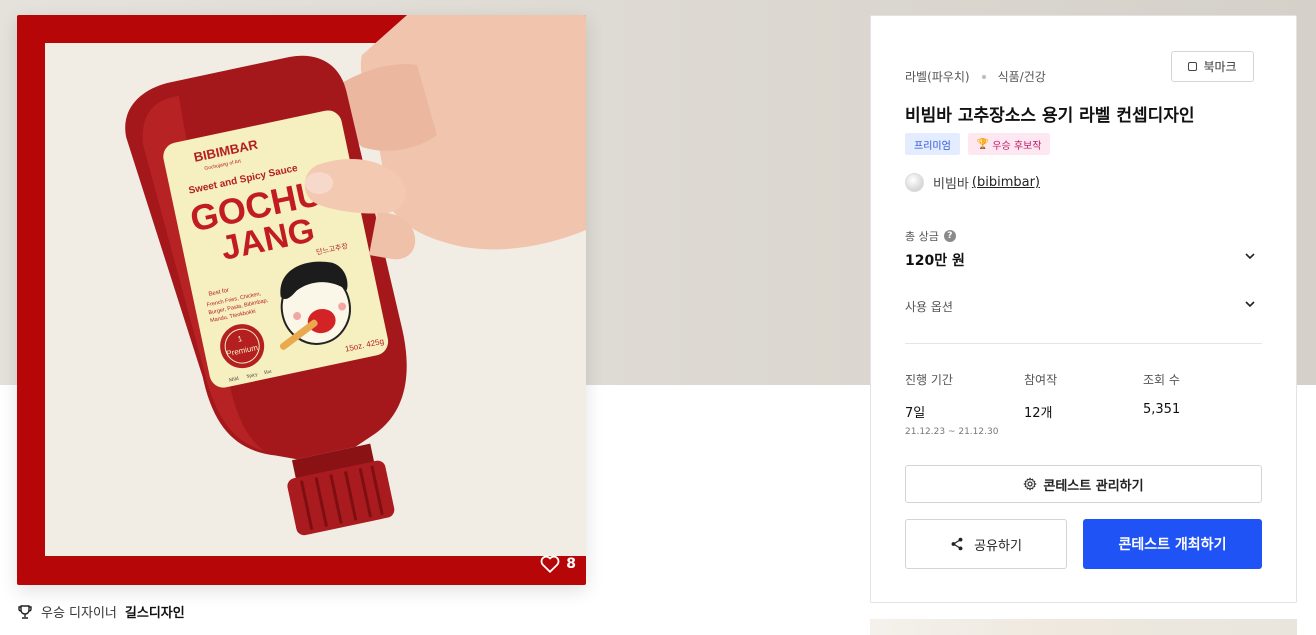  Describe the element at coordinates (983, 76) in the screenshot. I see `breadcrumb-separator` at that location.